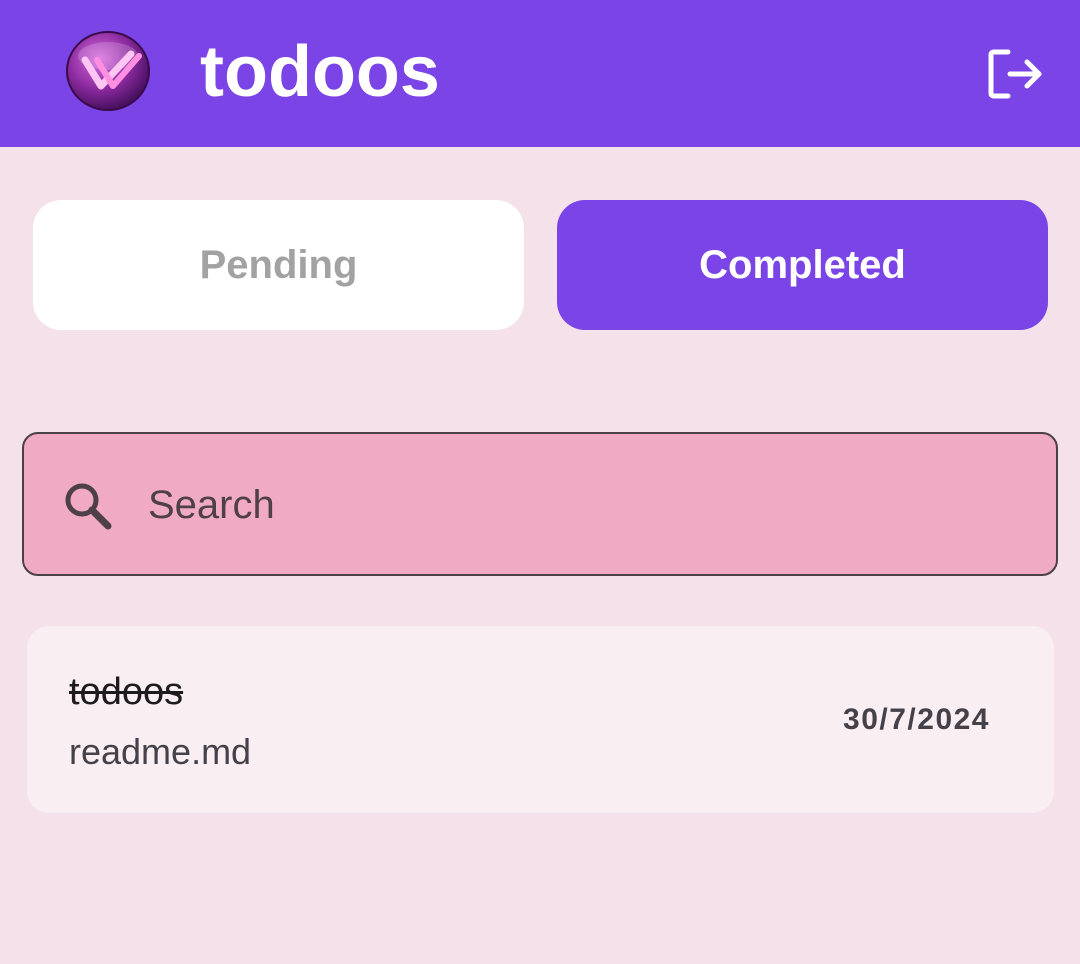 This screenshot has height=964, width=1080. I want to click on todo-date: 30/7/2024, so click(916, 719).